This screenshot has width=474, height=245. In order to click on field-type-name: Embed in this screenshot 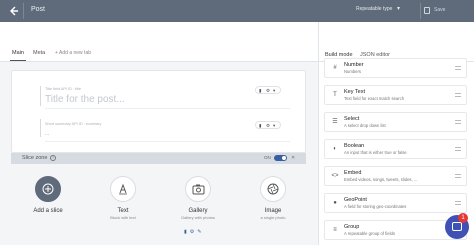, I will do `click(353, 173)`.